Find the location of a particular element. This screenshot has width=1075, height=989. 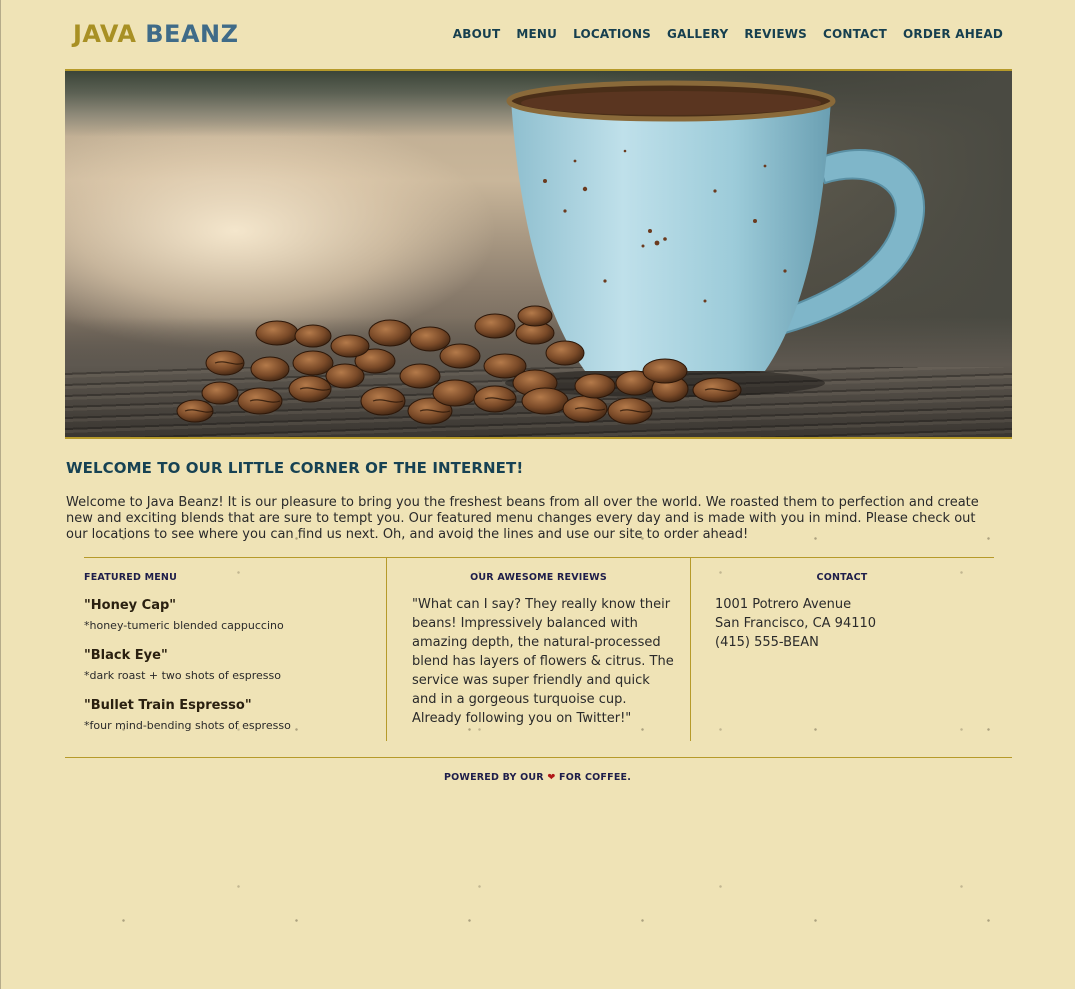

nav-gallery: GALLERY is located at coordinates (697, 34).